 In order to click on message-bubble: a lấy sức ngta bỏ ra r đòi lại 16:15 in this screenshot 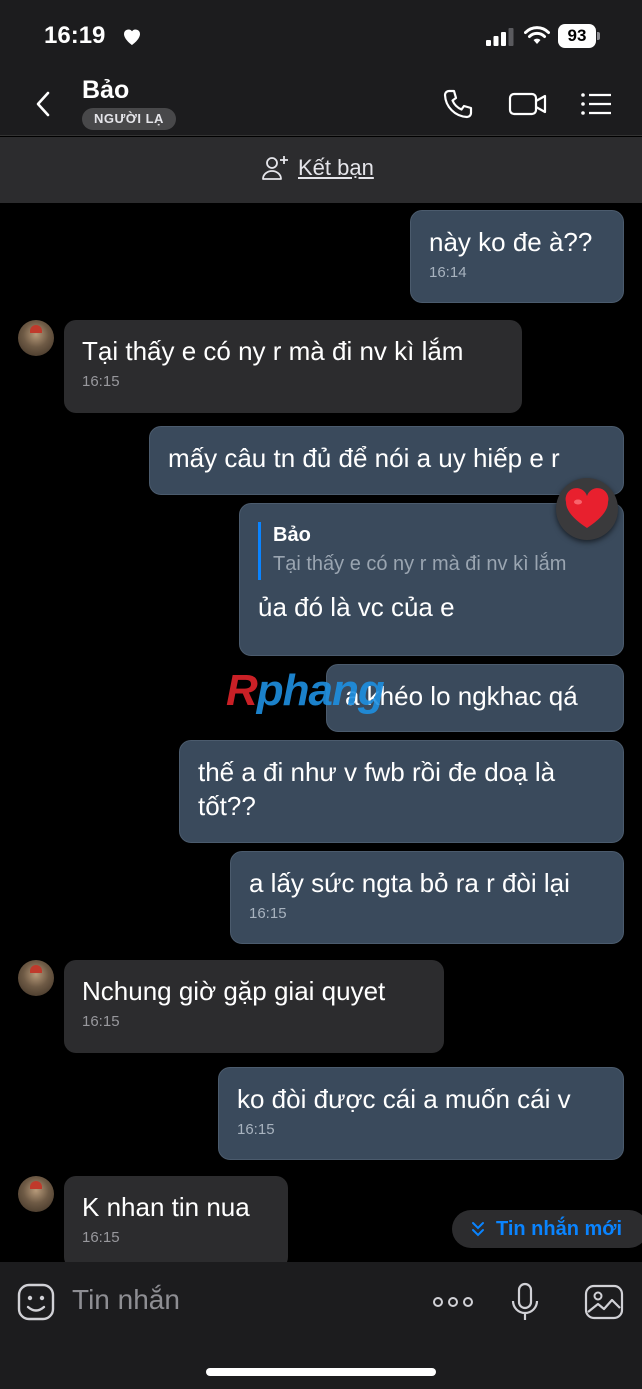, I will do `click(427, 897)`.